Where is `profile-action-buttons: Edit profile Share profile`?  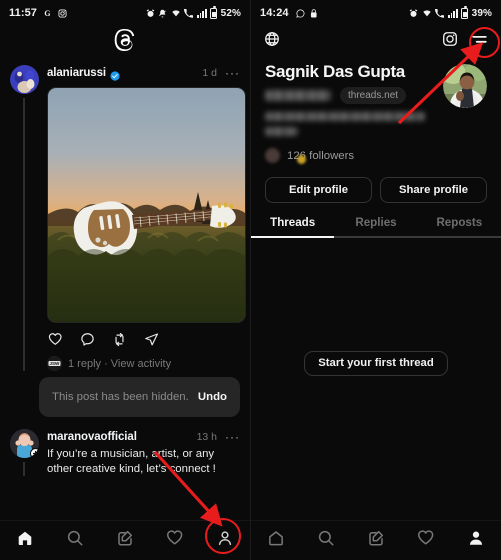 profile-action-buttons: Edit profile Share profile is located at coordinates (376, 190).